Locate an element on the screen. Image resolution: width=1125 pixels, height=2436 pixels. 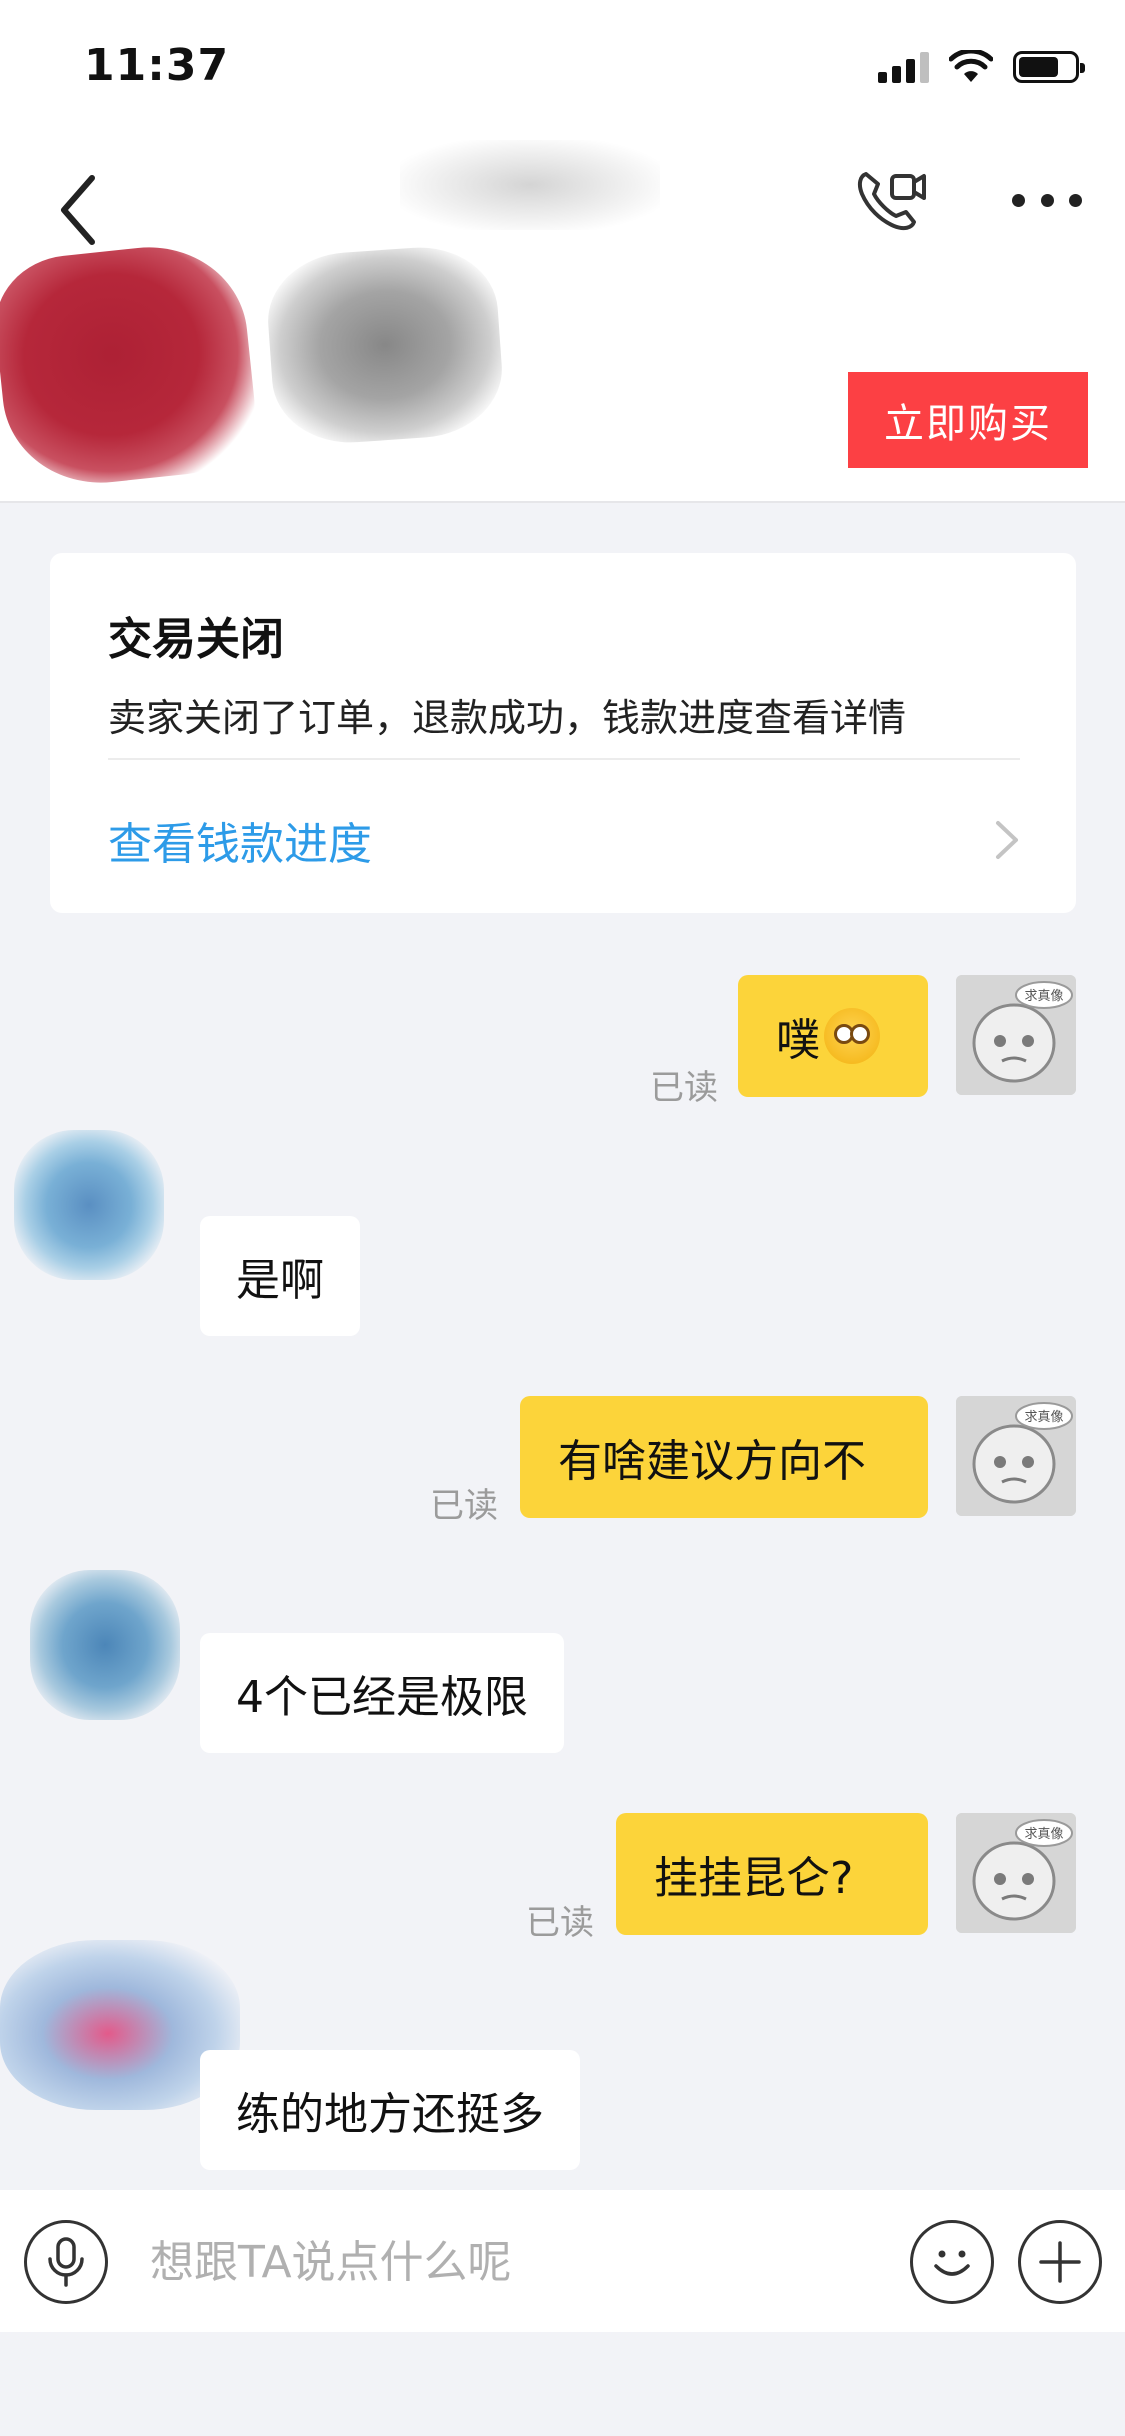
message-bubble-me: 有啥建议方向不 is located at coordinates (724, 1457).